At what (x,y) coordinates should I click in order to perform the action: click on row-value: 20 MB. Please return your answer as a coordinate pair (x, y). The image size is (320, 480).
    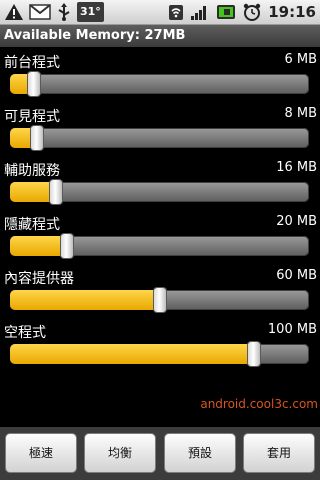
    Looking at the image, I should click on (296, 221).